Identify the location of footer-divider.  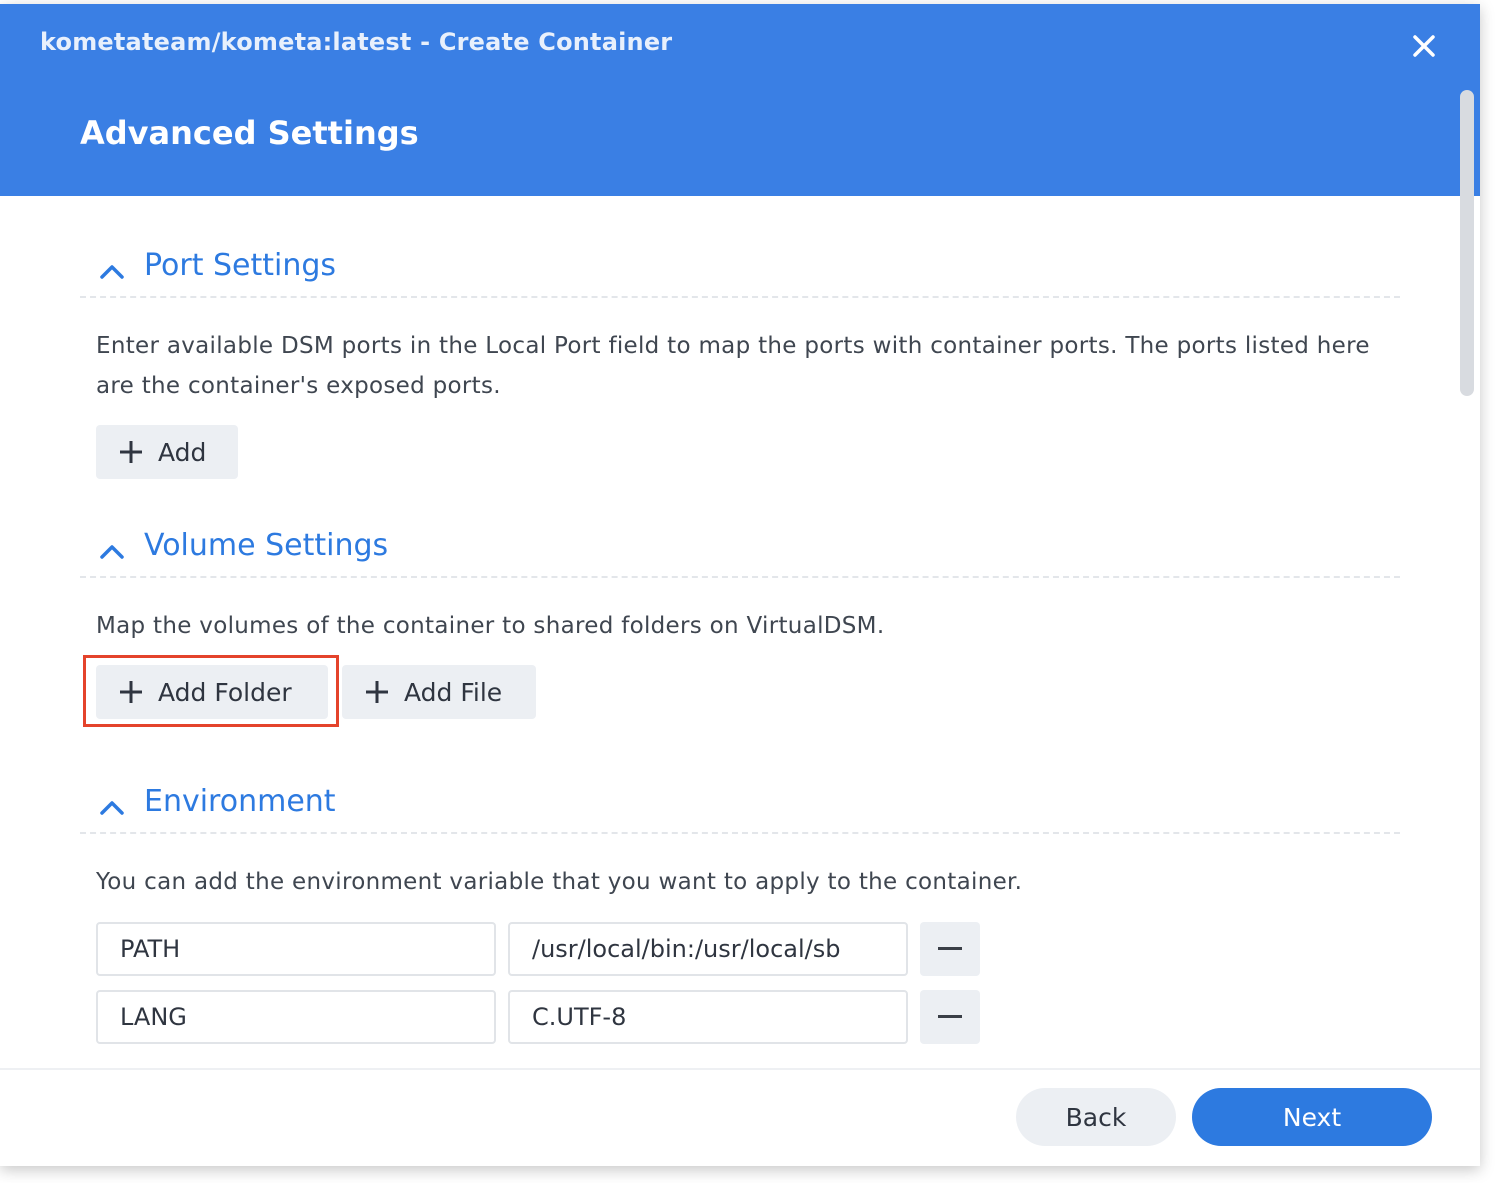
(740, 1069).